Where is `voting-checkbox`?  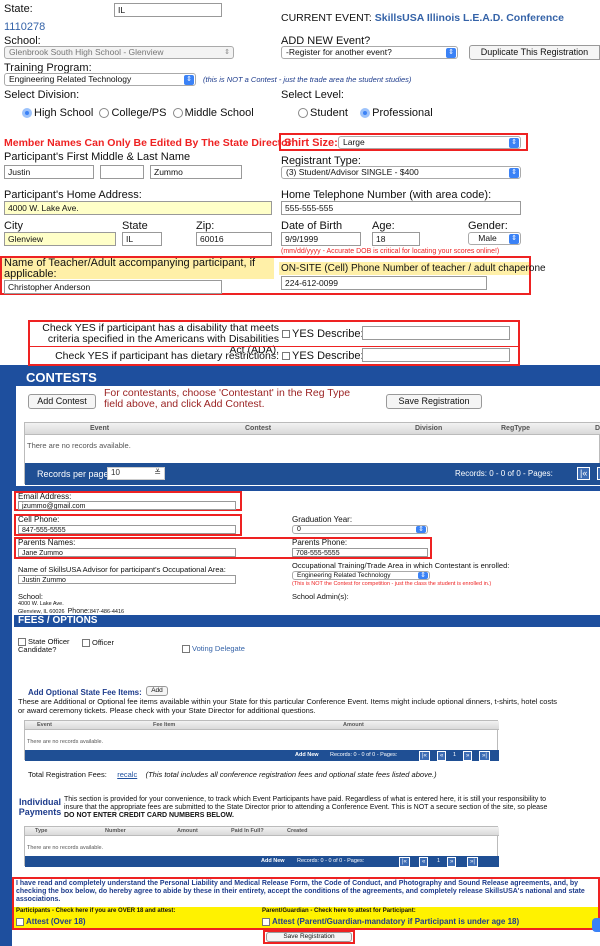
voting-checkbox is located at coordinates (186, 649).